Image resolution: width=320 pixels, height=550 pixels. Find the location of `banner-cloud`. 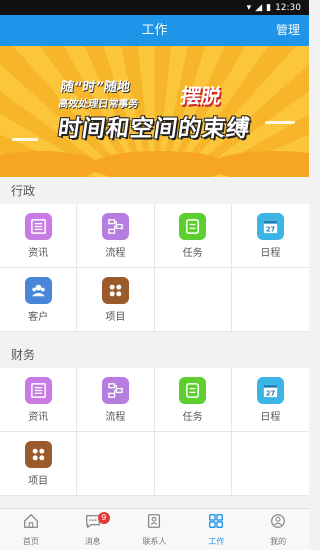

banner-cloud is located at coordinates (160, 164).